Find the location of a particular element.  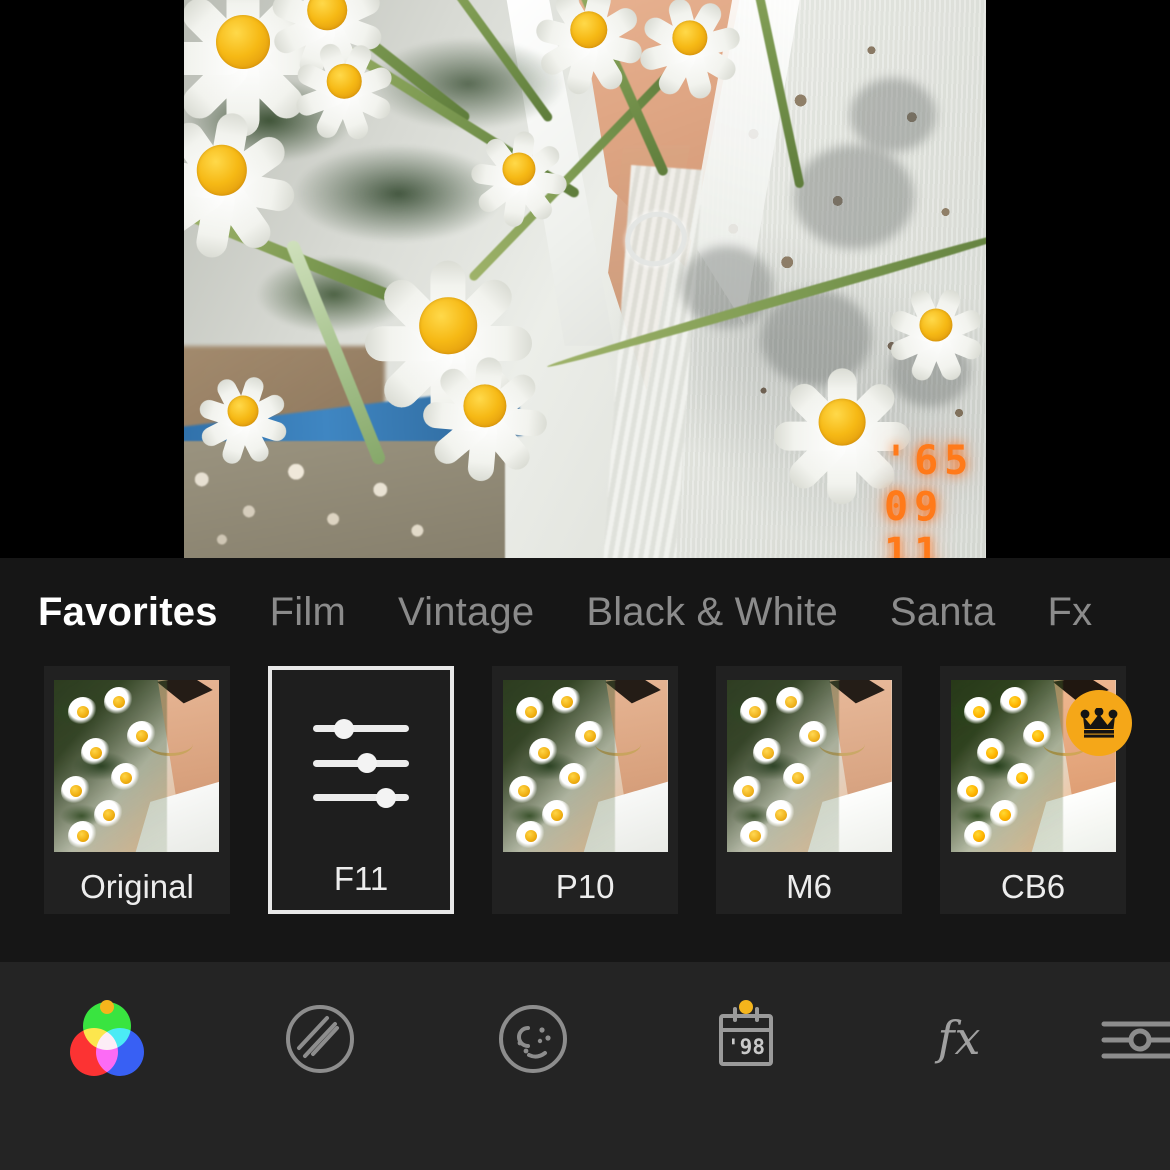

filter-card-p10: P10 is located at coordinates (585, 790).